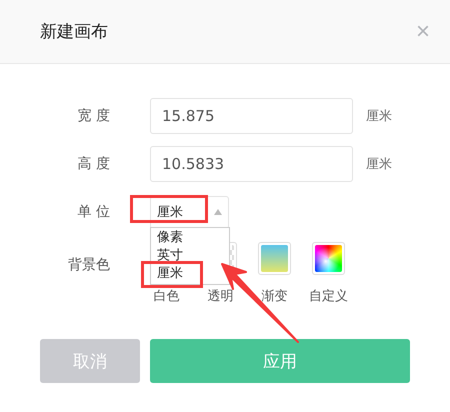 This screenshot has width=450, height=412. I want to click on highlight-box, so click(172, 274).